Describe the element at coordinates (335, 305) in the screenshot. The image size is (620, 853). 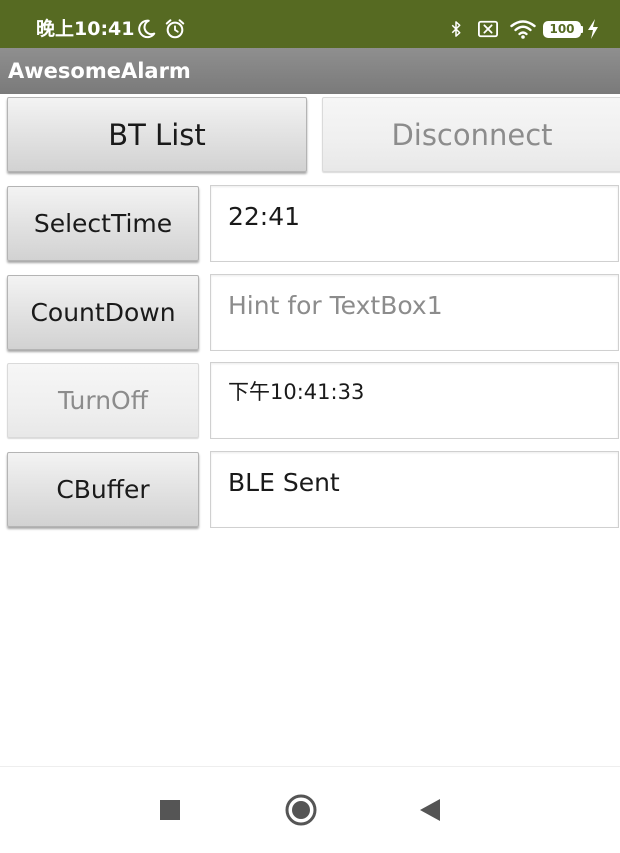
I see `textbox1-placeholder: Hint for TextBox1` at that location.